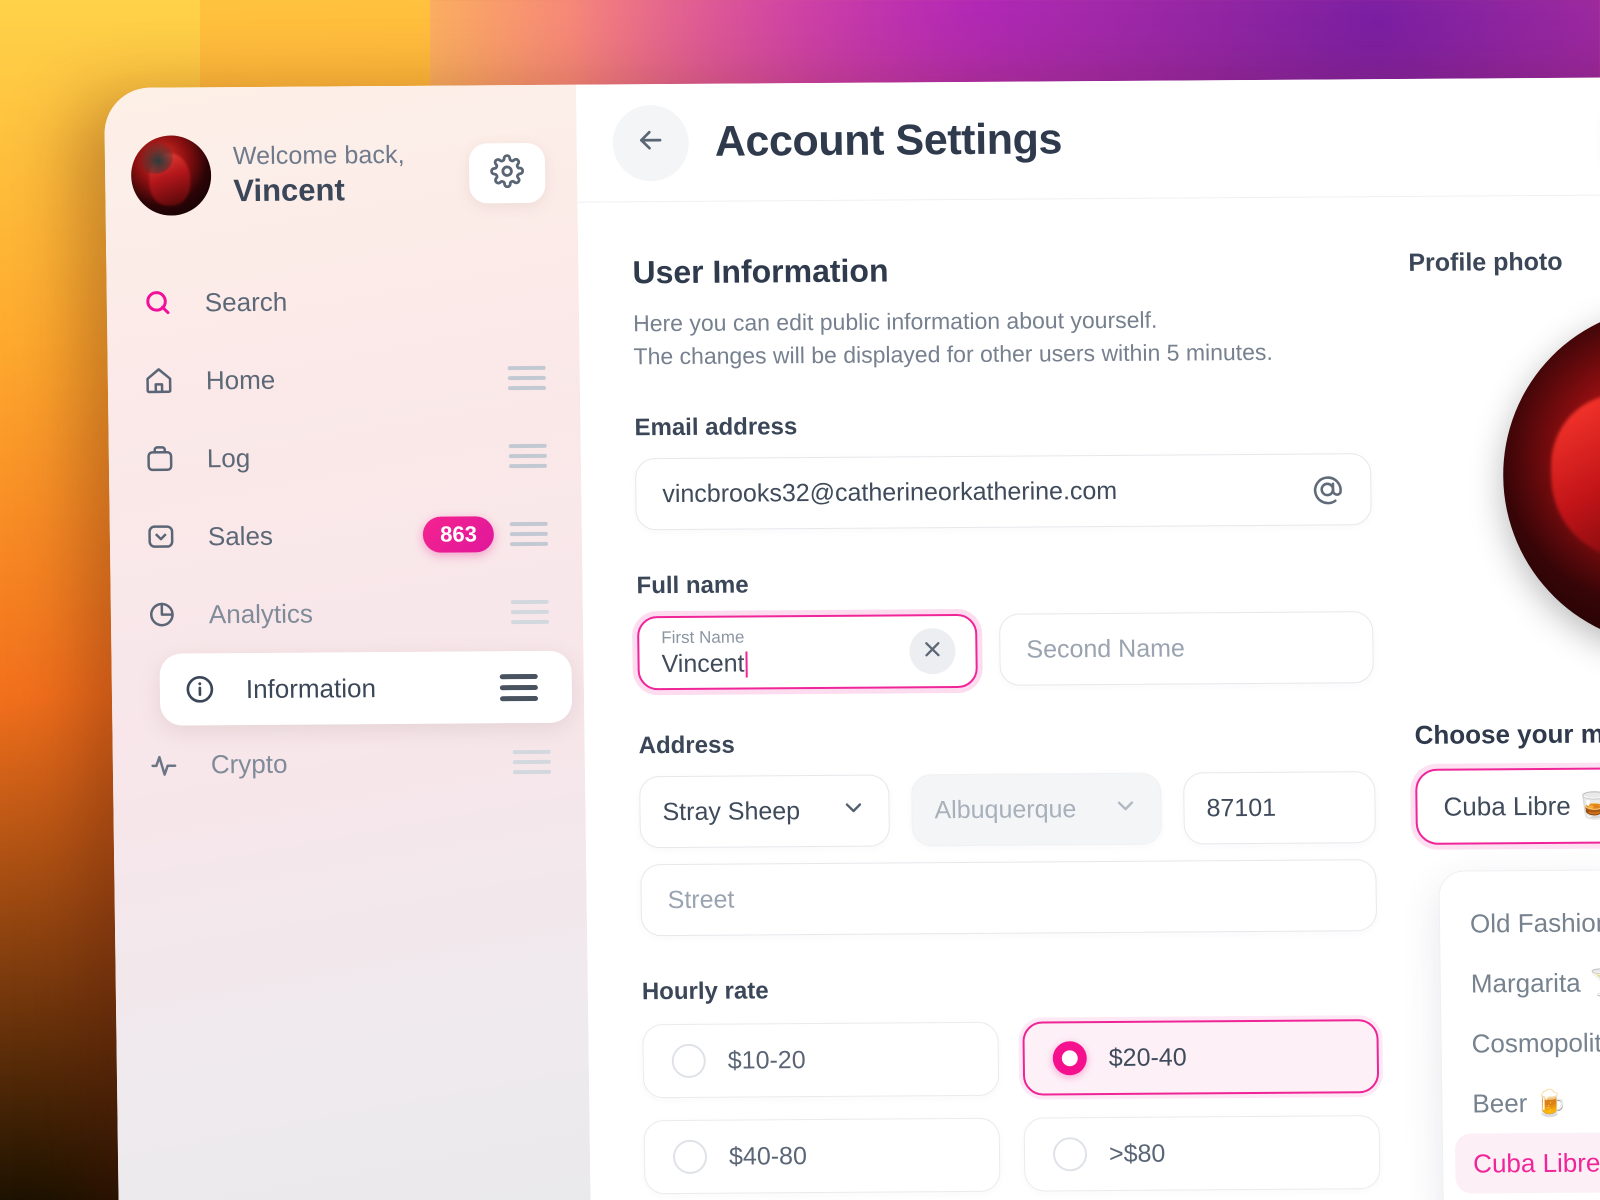  I want to click on country-select: Stray Sheep, so click(765, 811).